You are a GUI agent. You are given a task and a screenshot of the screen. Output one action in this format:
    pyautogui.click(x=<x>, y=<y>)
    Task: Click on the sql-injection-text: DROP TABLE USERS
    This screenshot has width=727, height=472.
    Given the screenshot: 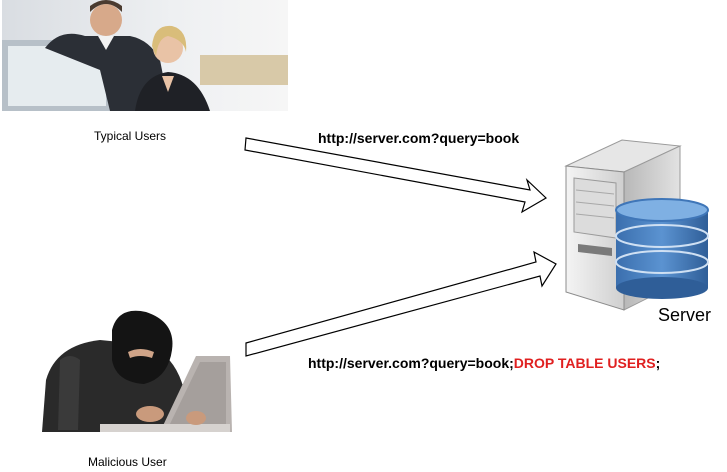 What is the action you would take?
    pyautogui.click(x=584, y=363)
    